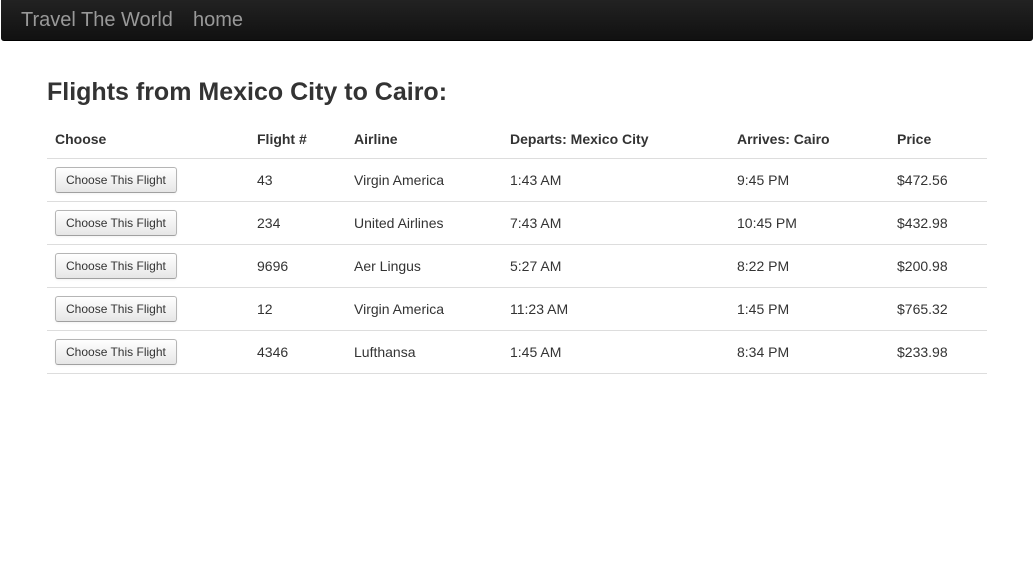 This screenshot has height=561, width=1034. I want to click on departs-cell: 7:43 AM, so click(615, 223).